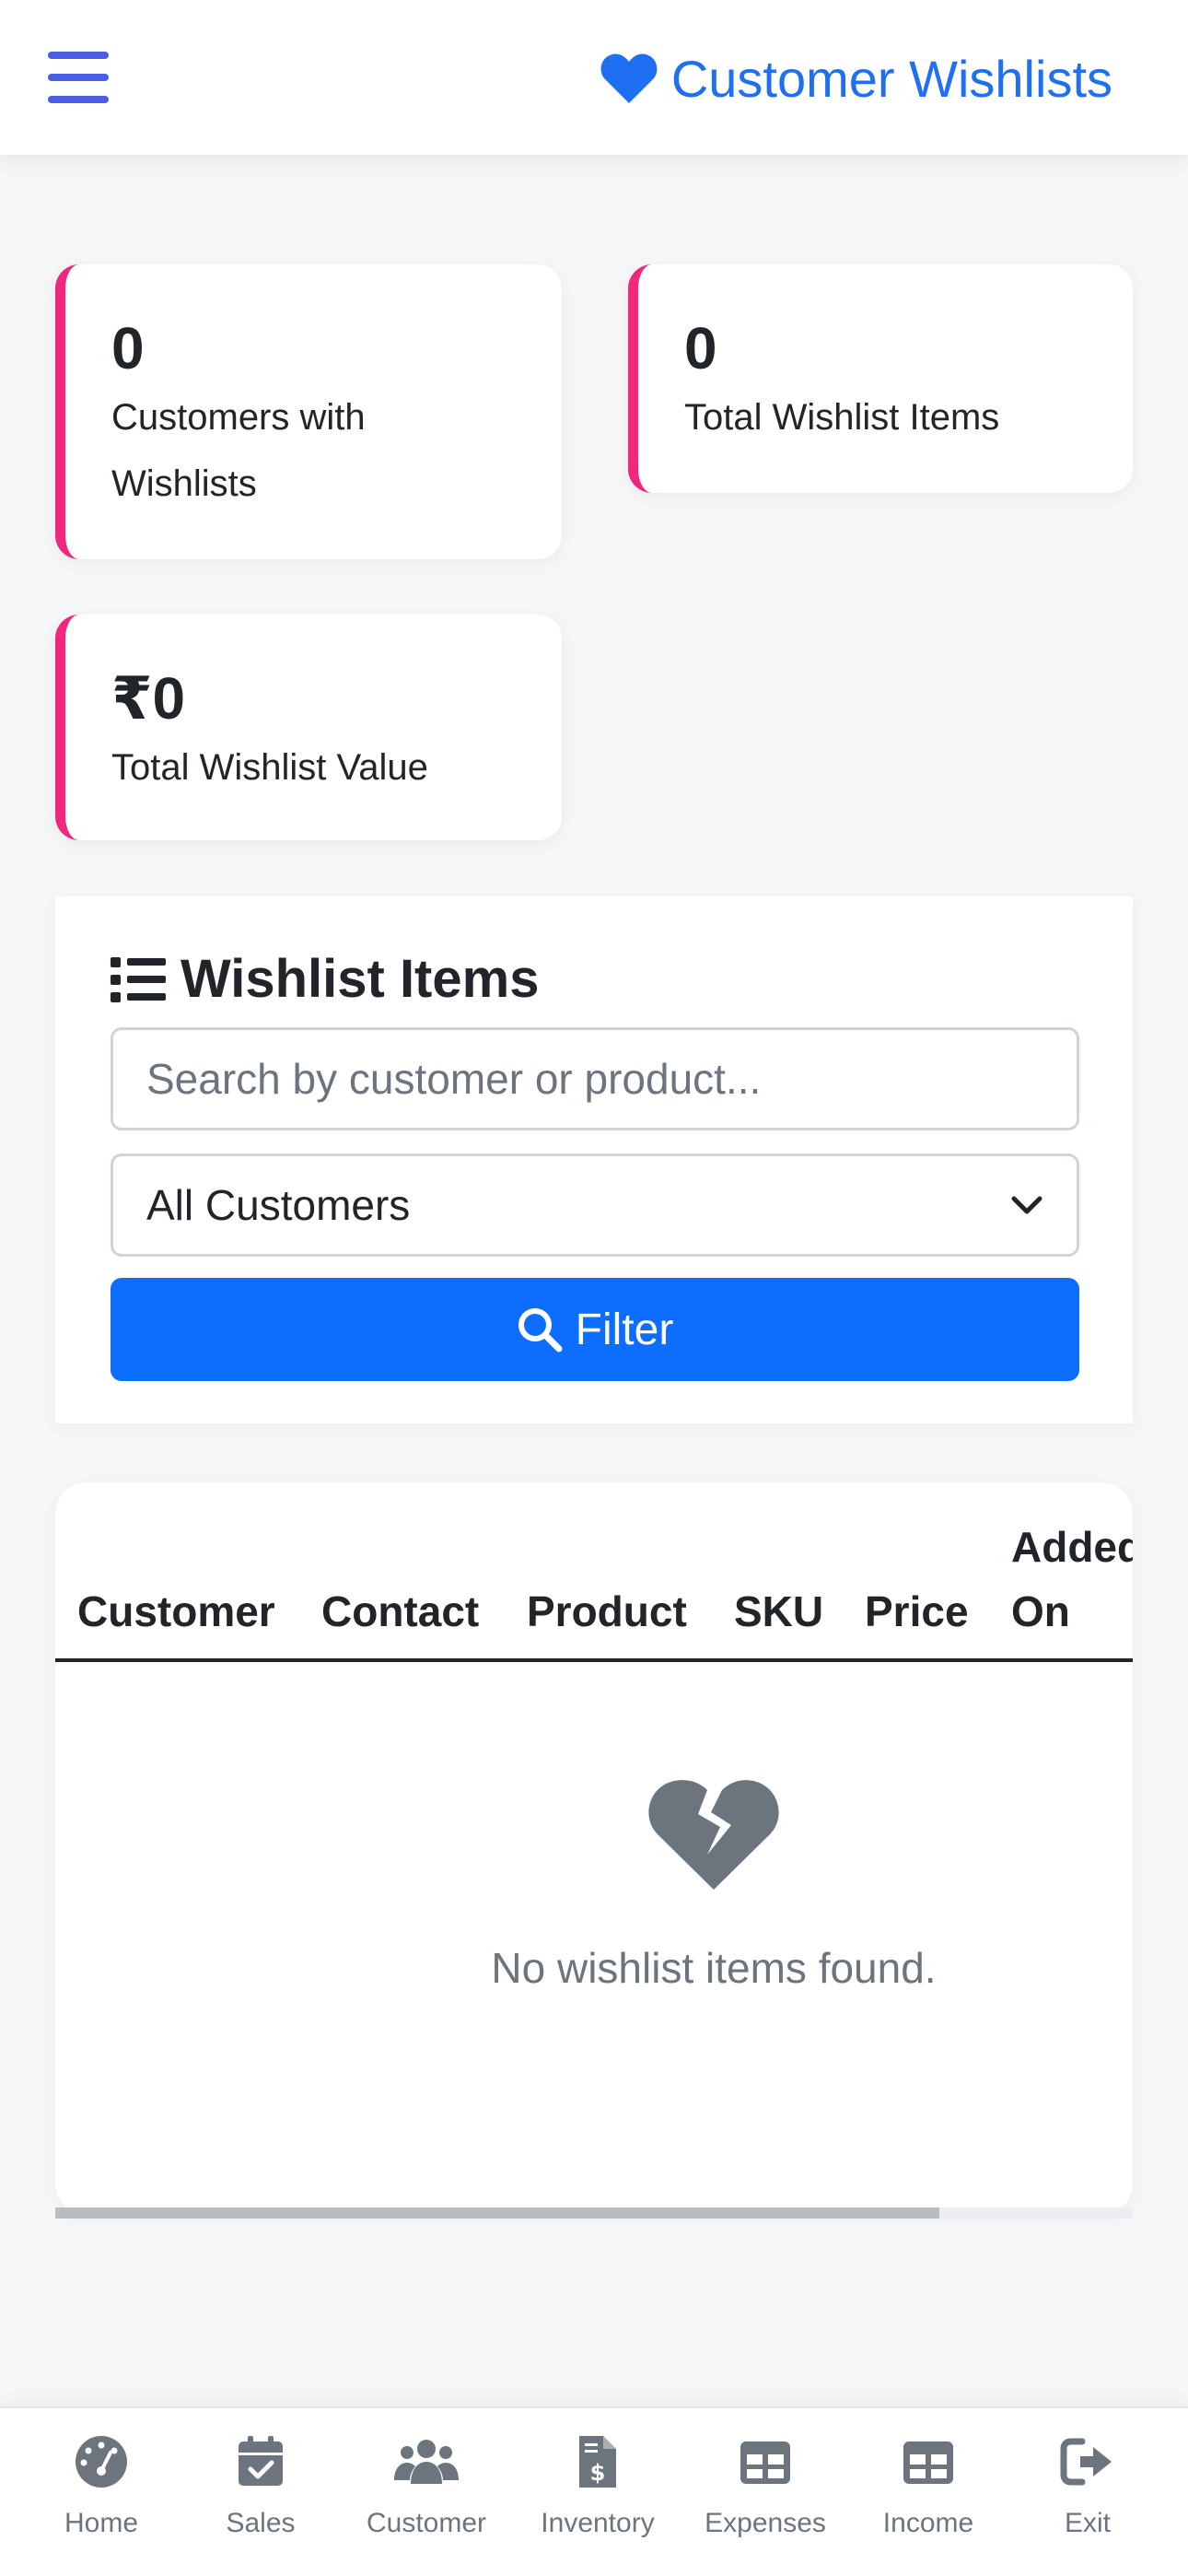 This screenshot has width=1188, height=2576. What do you see at coordinates (1026, 1205) in the screenshot?
I see `chevron-down-icon` at bounding box center [1026, 1205].